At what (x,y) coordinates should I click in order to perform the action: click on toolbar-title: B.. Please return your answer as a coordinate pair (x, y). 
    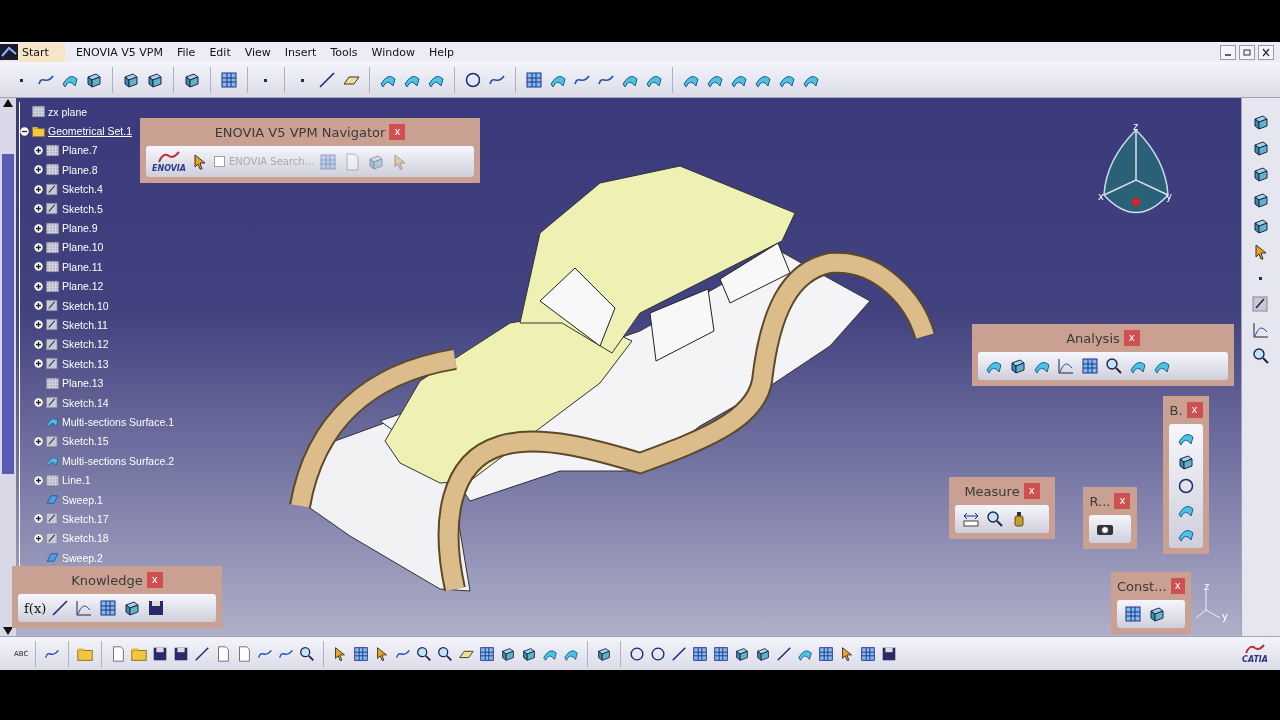
    Looking at the image, I should click on (1176, 410).